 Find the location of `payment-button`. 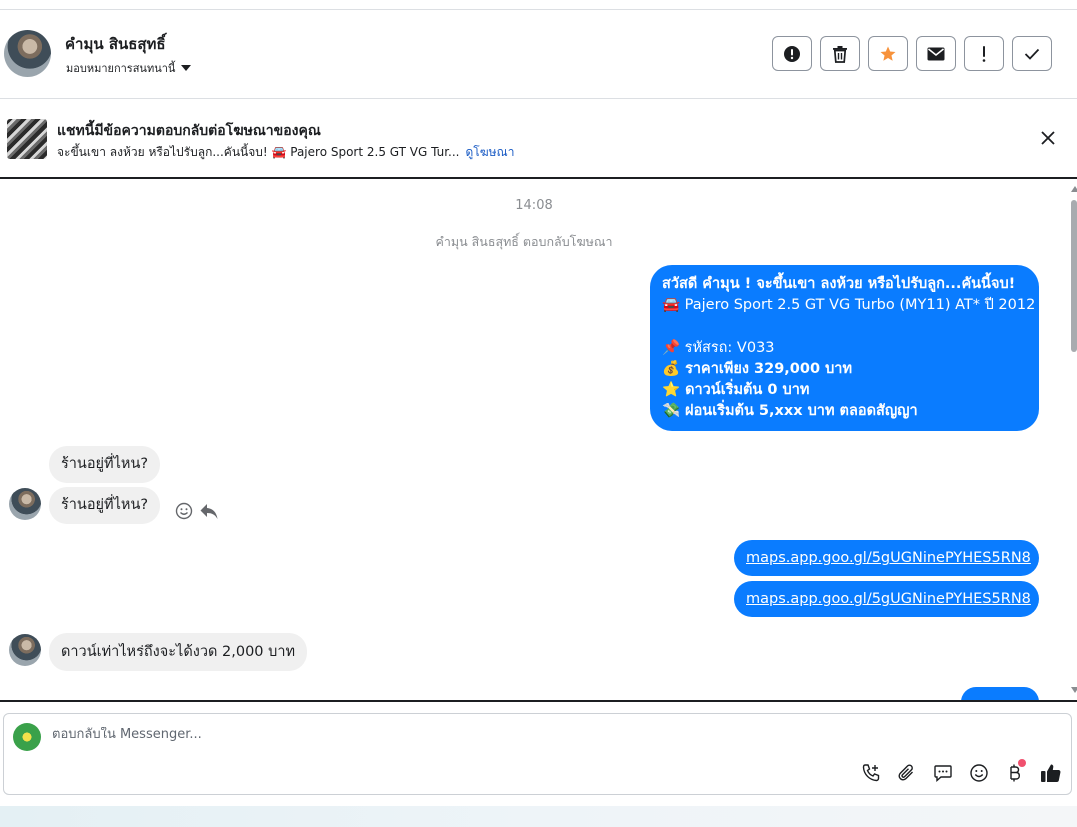

payment-button is located at coordinates (1015, 772).